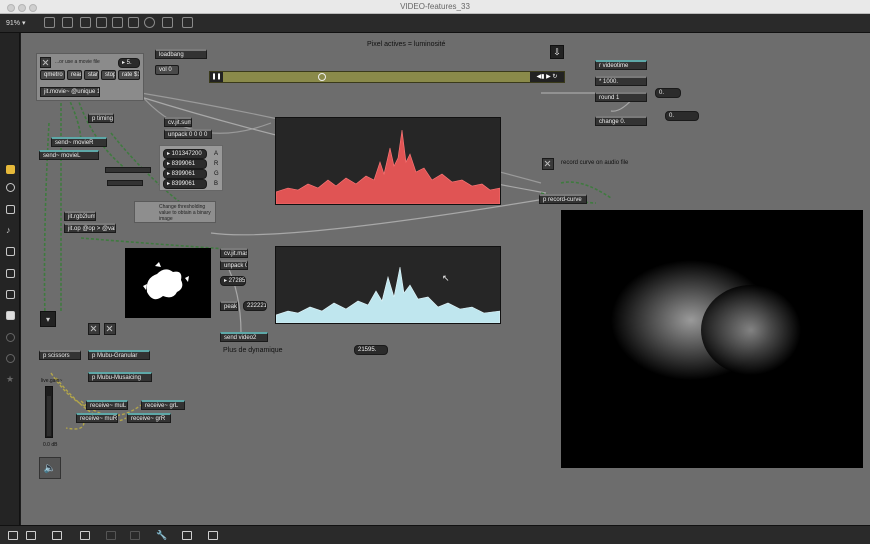 The height and width of the screenshot is (544, 870). Describe the element at coordinates (10, 315) in the screenshot. I see `plugin-icon` at that location.